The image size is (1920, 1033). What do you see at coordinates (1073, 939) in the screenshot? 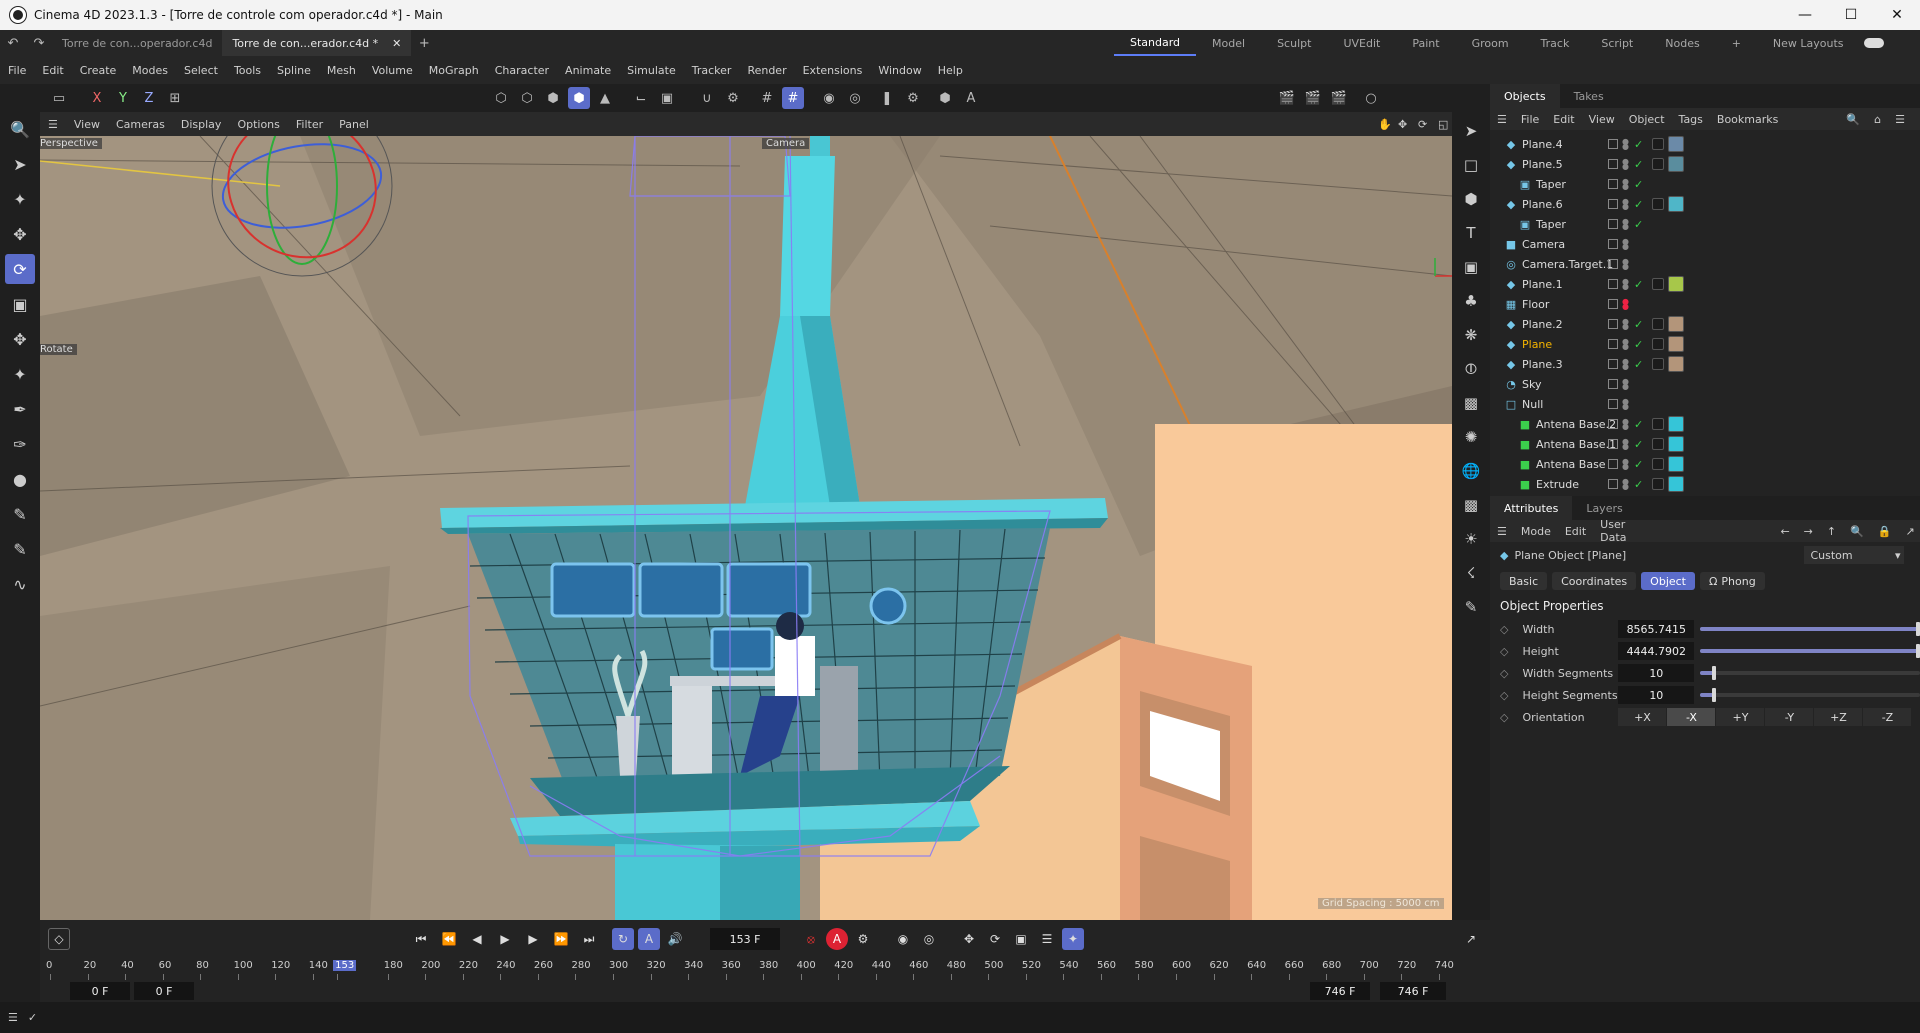
I see `point-level-key-icon: ✦` at bounding box center [1073, 939].